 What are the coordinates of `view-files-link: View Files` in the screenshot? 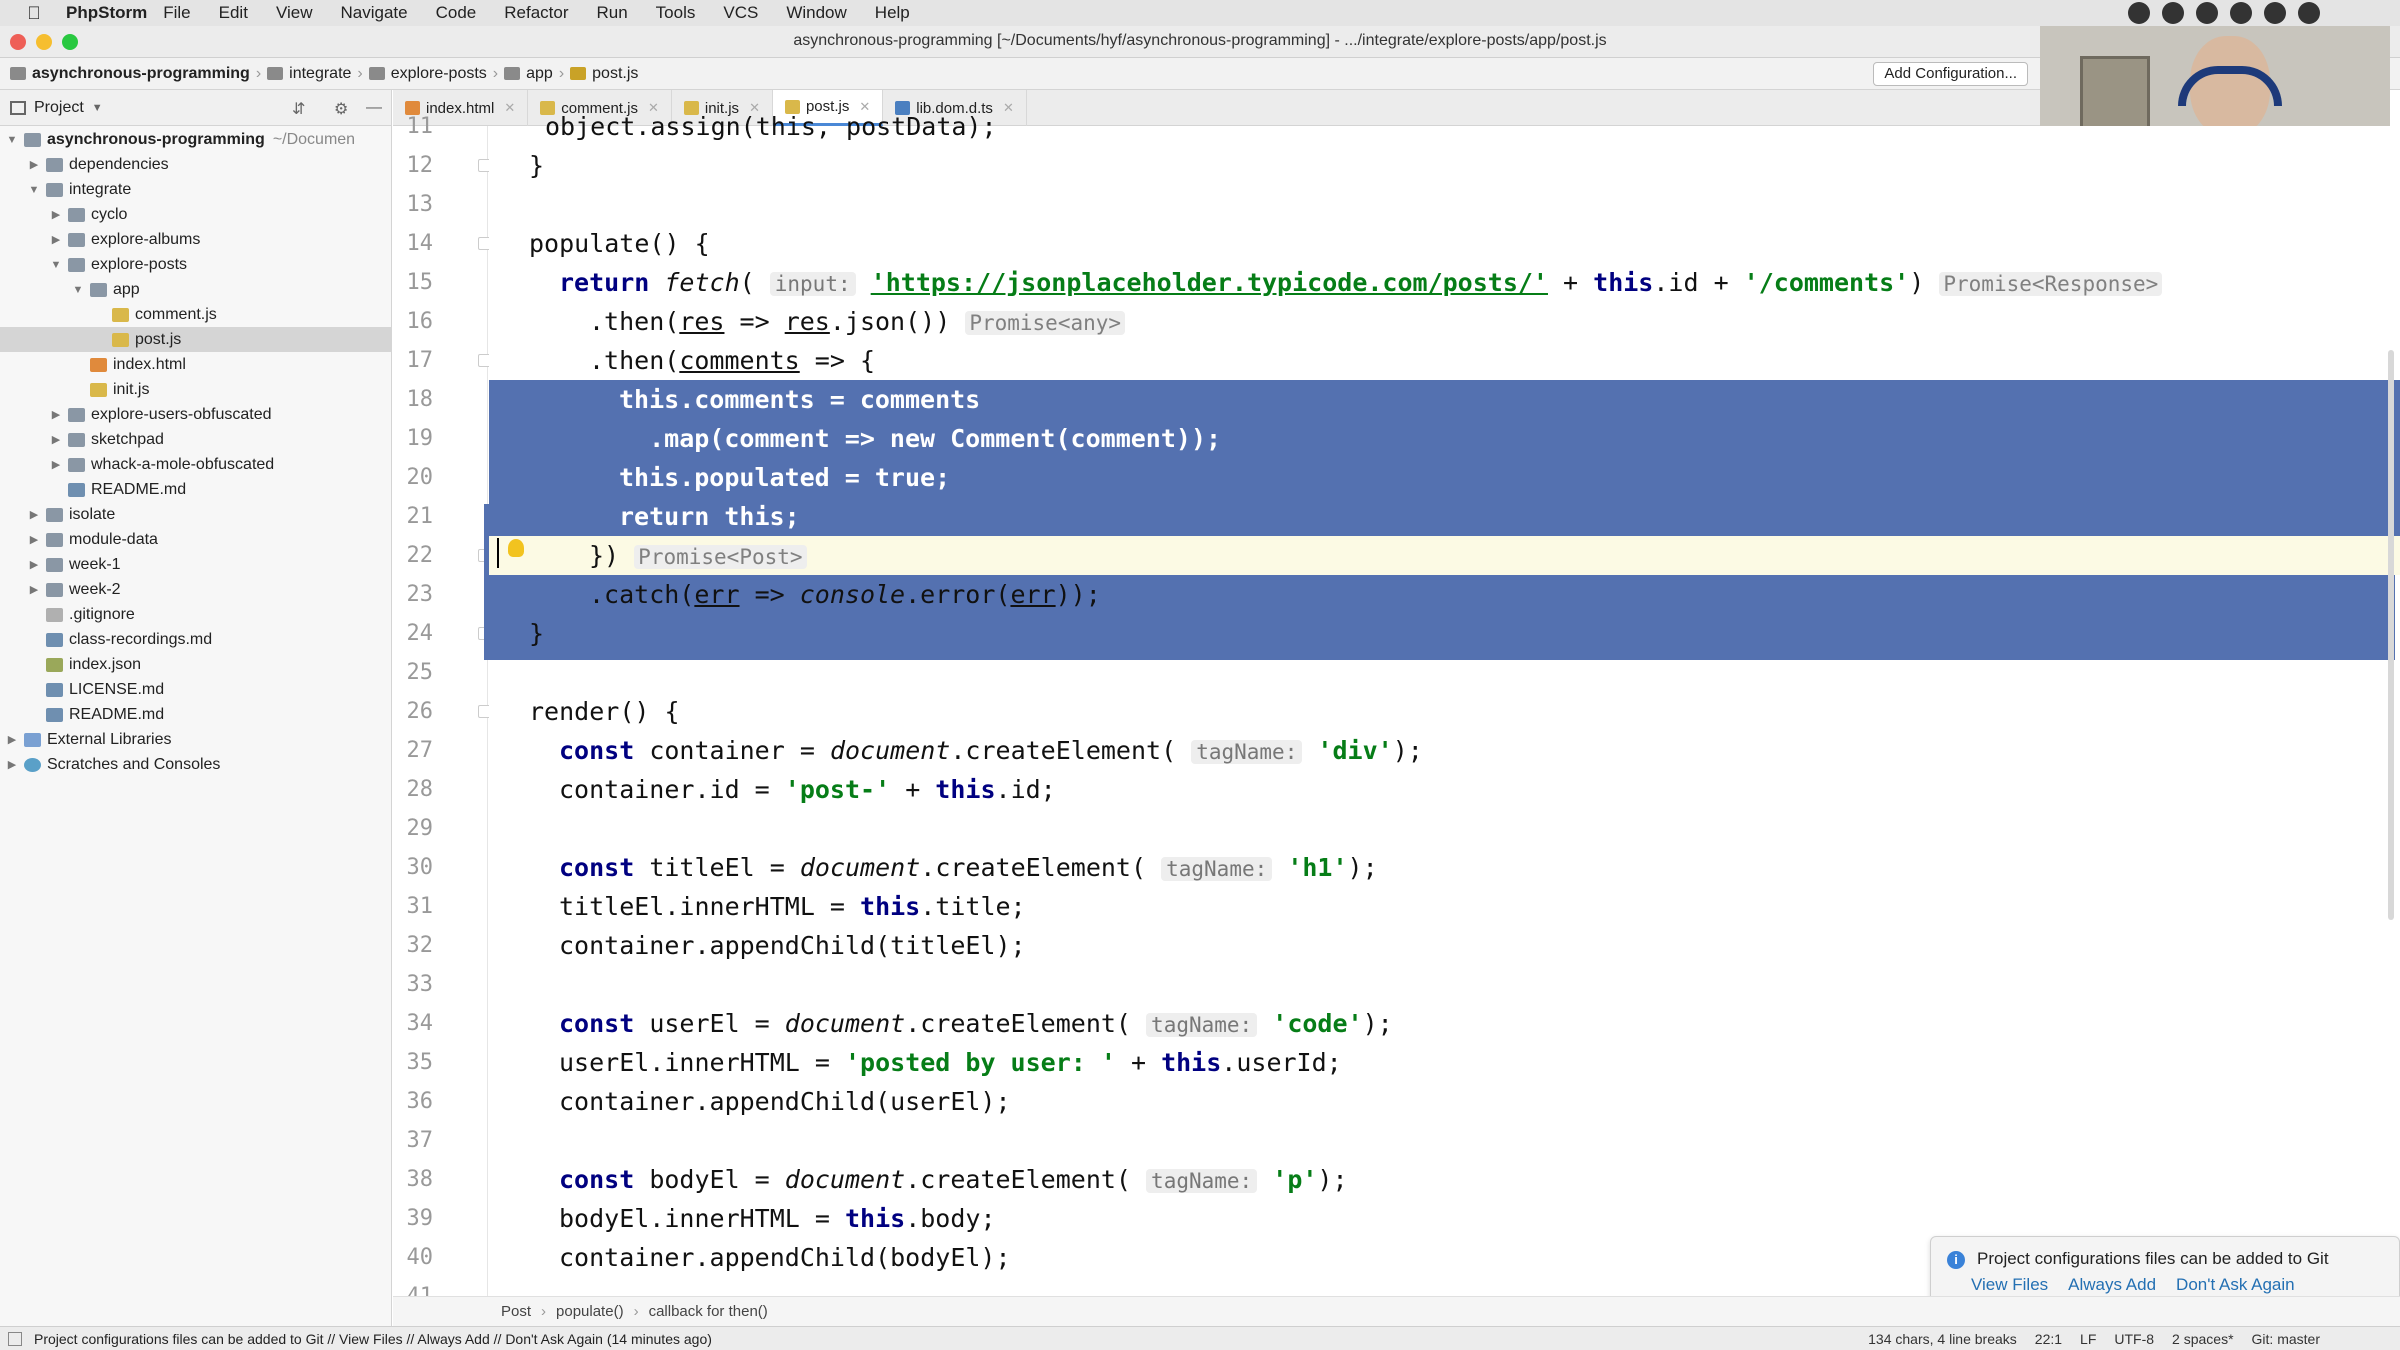 It's located at (2009, 1285).